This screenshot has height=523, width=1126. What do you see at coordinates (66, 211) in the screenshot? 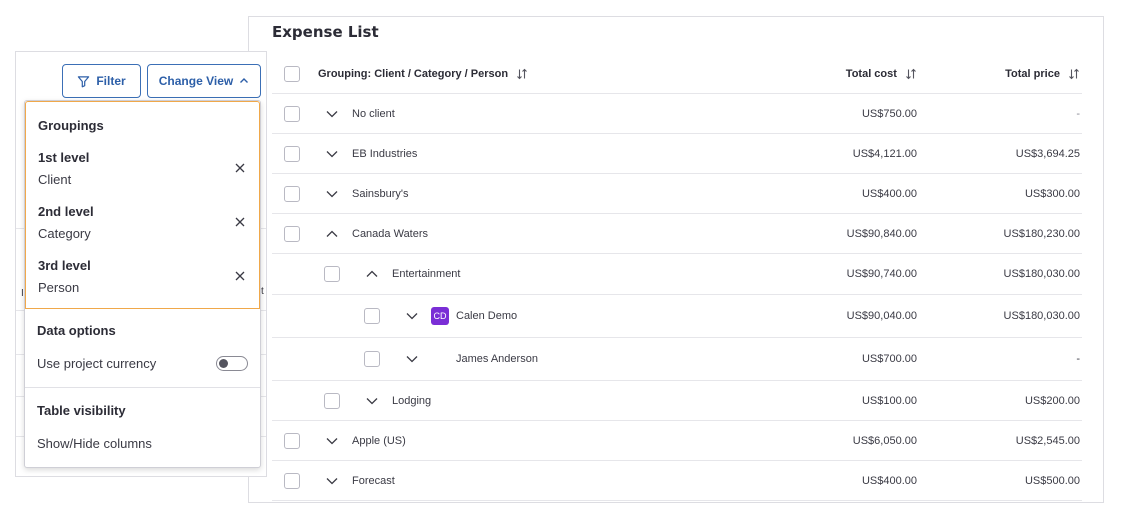
I see `level-title: 2nd level` at bounding box center [66, 211].